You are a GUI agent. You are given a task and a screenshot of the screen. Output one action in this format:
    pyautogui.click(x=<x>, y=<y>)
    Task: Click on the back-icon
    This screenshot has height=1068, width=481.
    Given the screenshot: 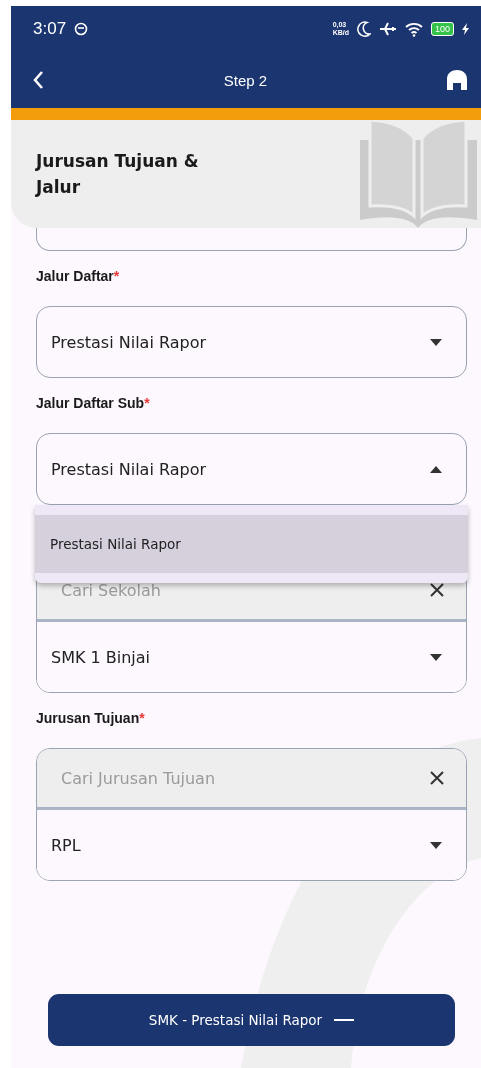 What is the action you would take?
    pyautogui.click(x=38, y=80)
    